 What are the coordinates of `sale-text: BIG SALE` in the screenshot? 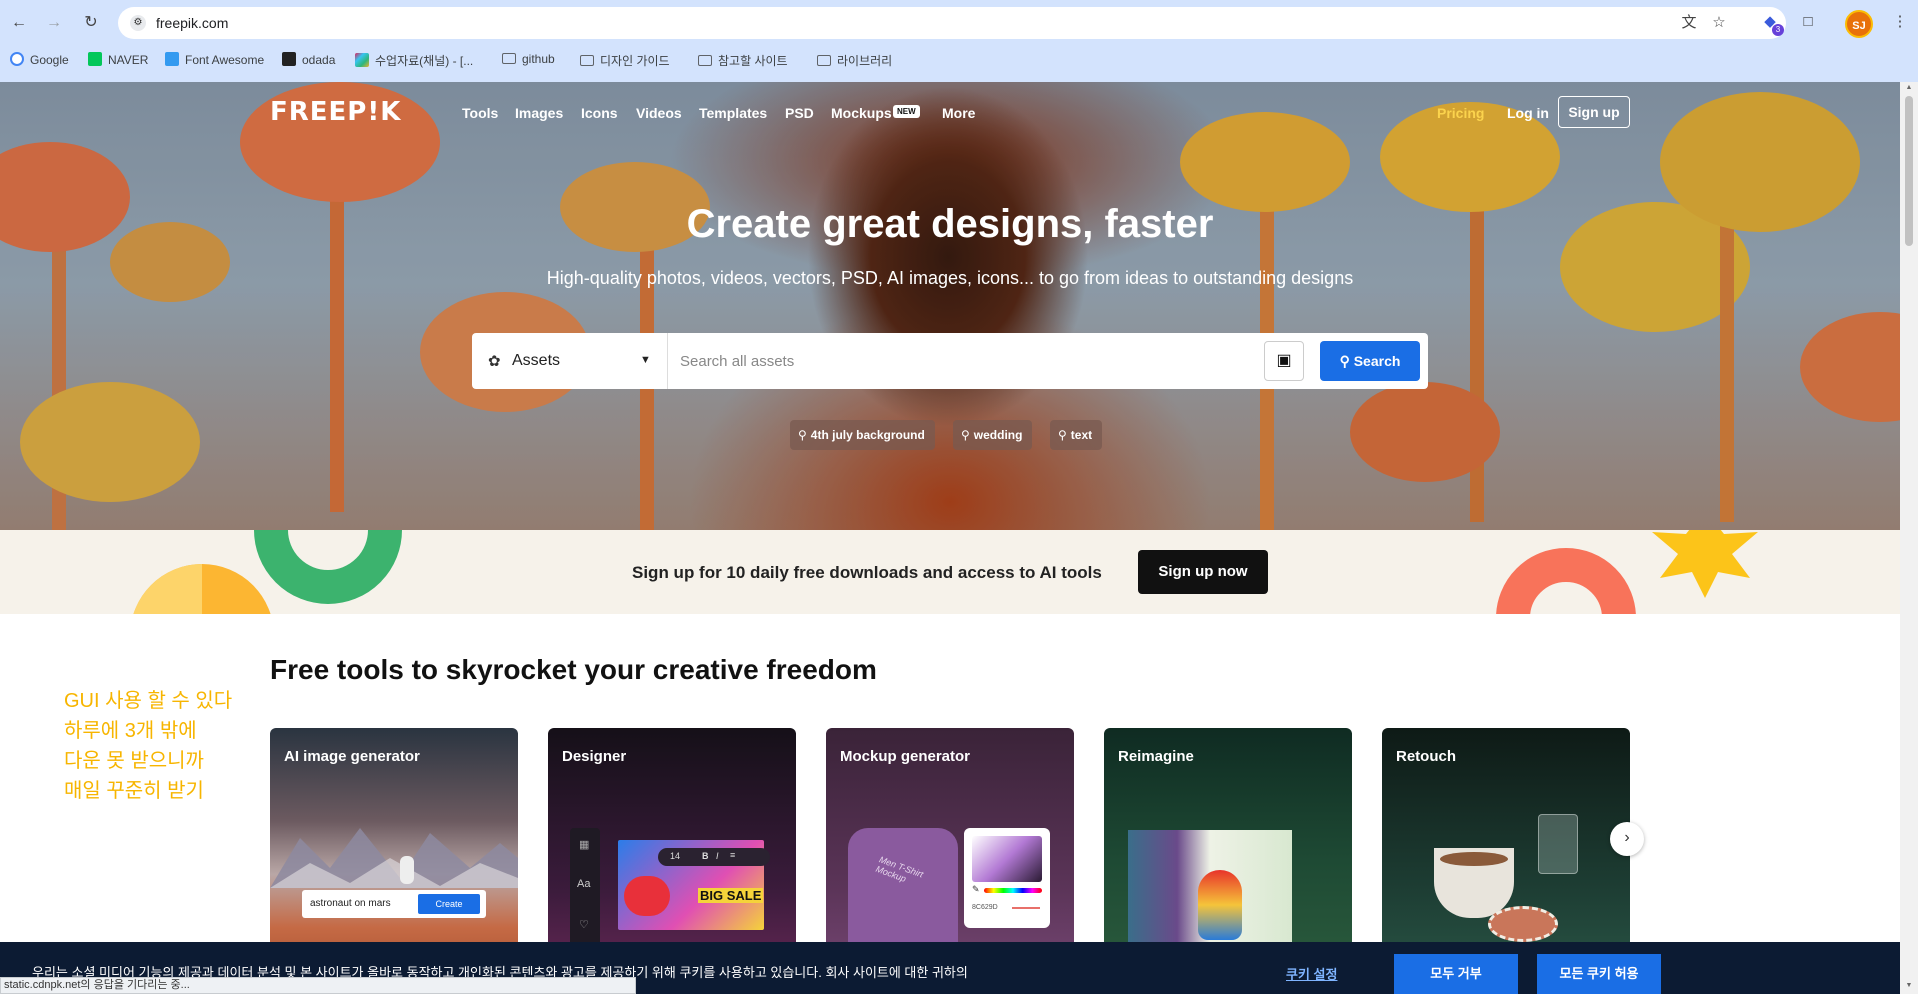 It's located at (731, 895).